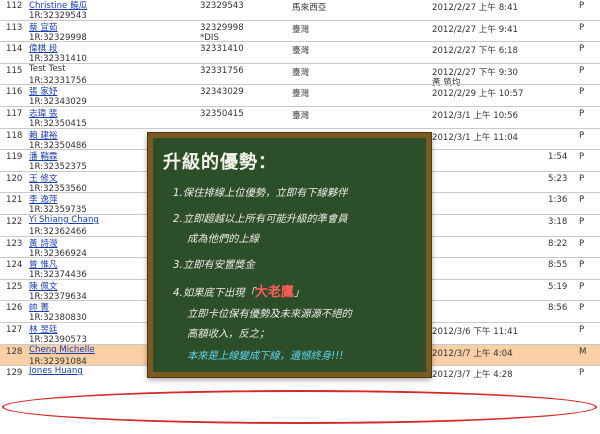 The width and height of the screenshot is (600, 434). Describe the element at coordinates (558, 200) in the screenshot. I see `join-datetime: 1:36` at that location.